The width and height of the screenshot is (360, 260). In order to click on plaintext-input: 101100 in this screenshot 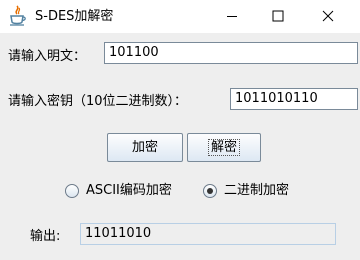, I will do `click(231, 53)`.